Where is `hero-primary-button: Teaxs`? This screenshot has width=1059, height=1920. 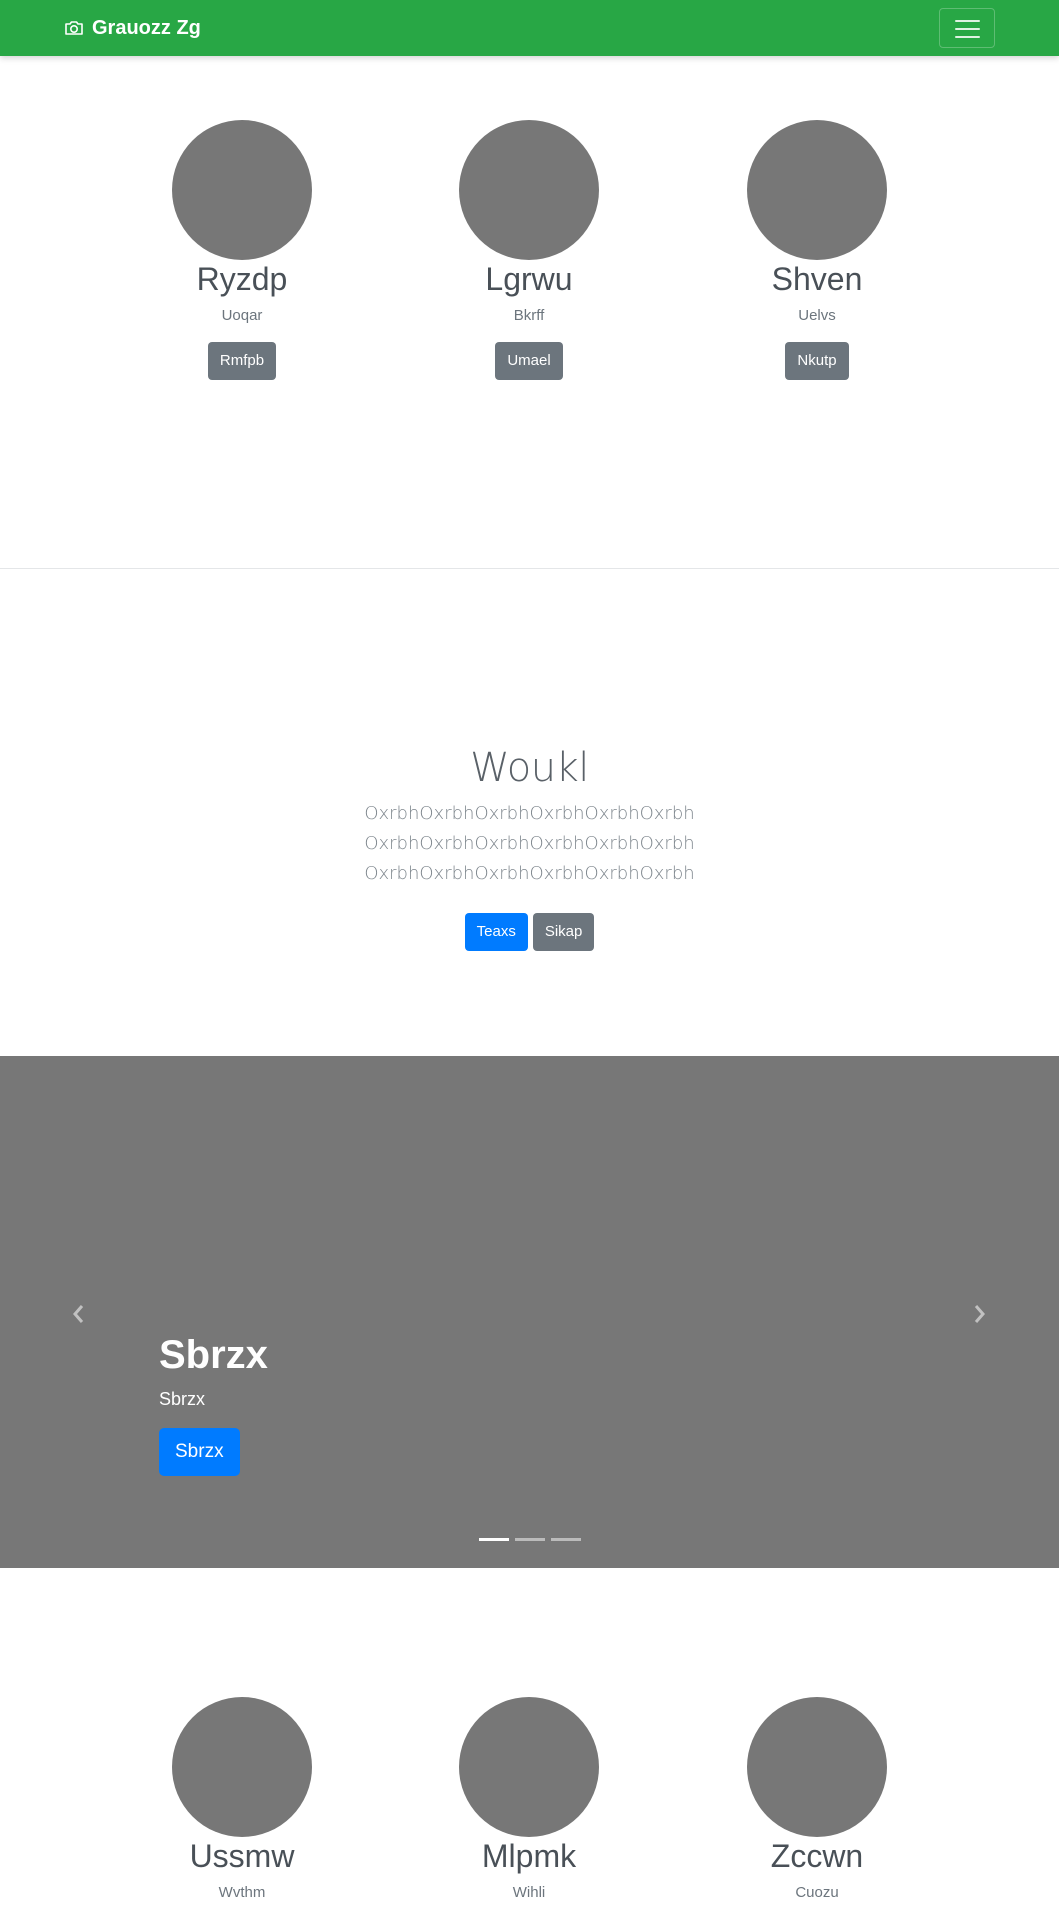 hero-primary-button: Teaxs is located at coordinates (496, 932).